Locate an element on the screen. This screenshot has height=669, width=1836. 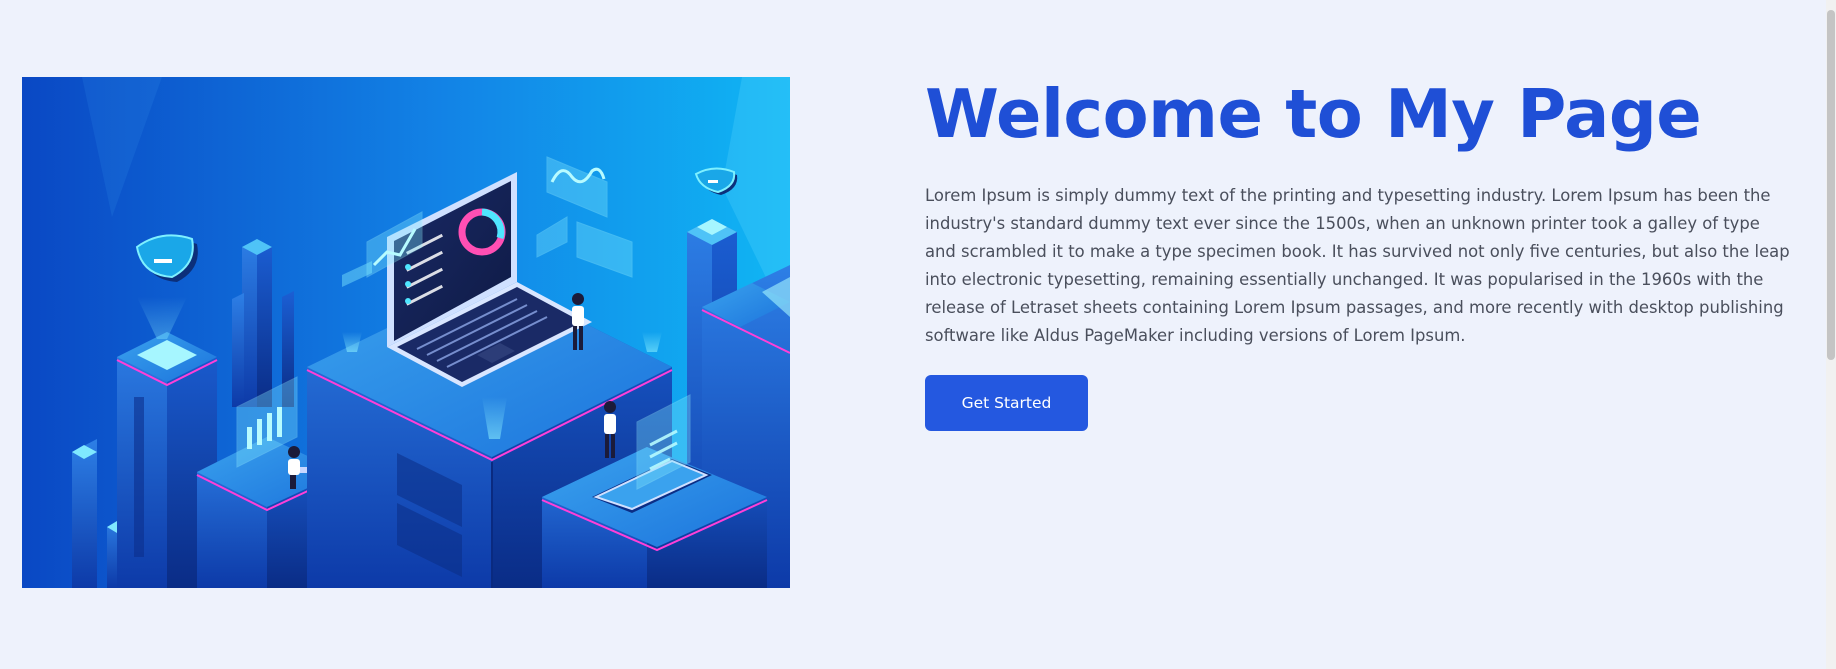
get-started-button: Get Started is located at coordinates (1006, 403).